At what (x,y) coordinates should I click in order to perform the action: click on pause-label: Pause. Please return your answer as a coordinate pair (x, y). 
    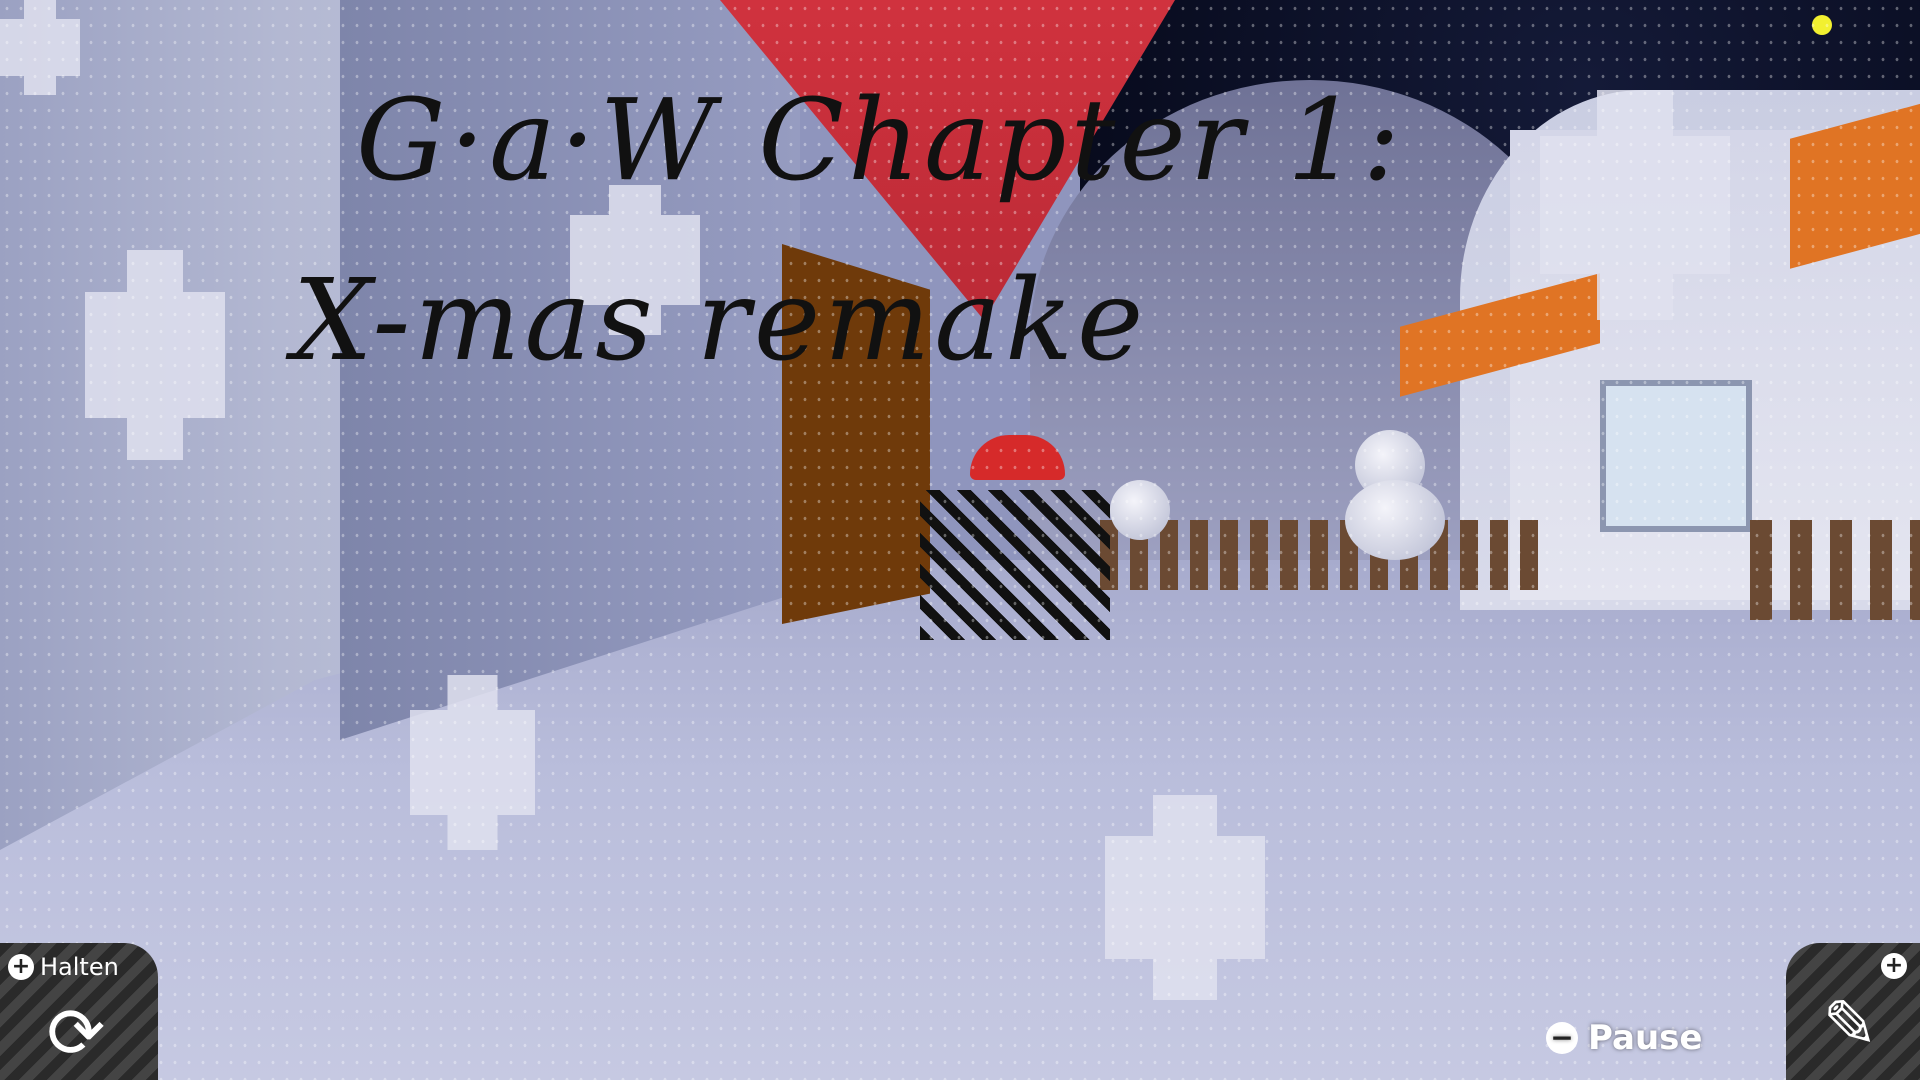
    Looking at the image, I should click on (1645, 1038).